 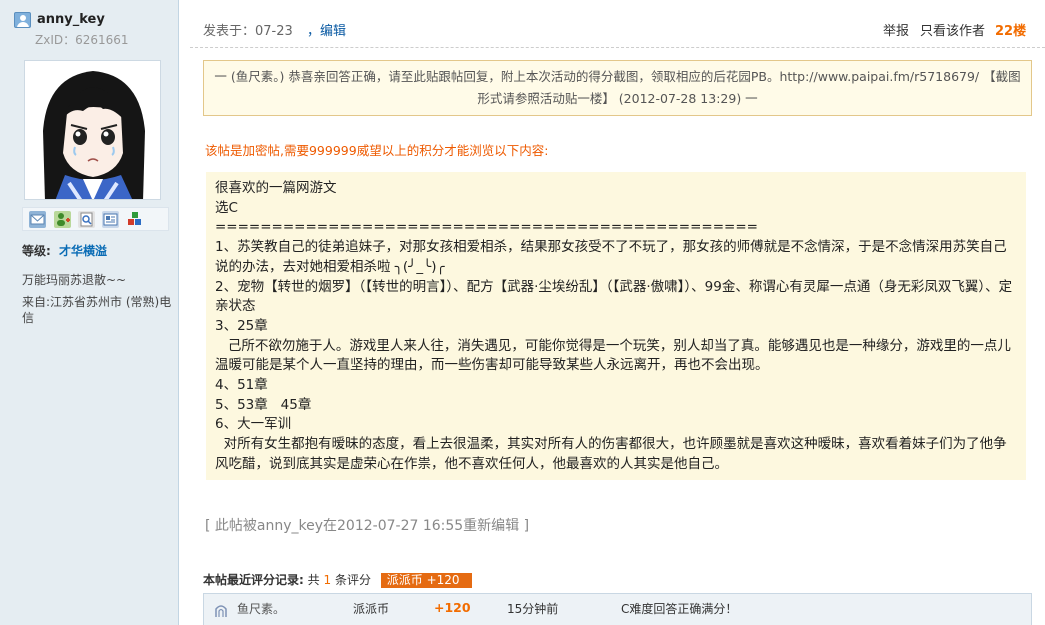 What do you see at coordinates (62, 219) in the screenshot?
I see `add-friend-icon` at bounding box center [62, 219].